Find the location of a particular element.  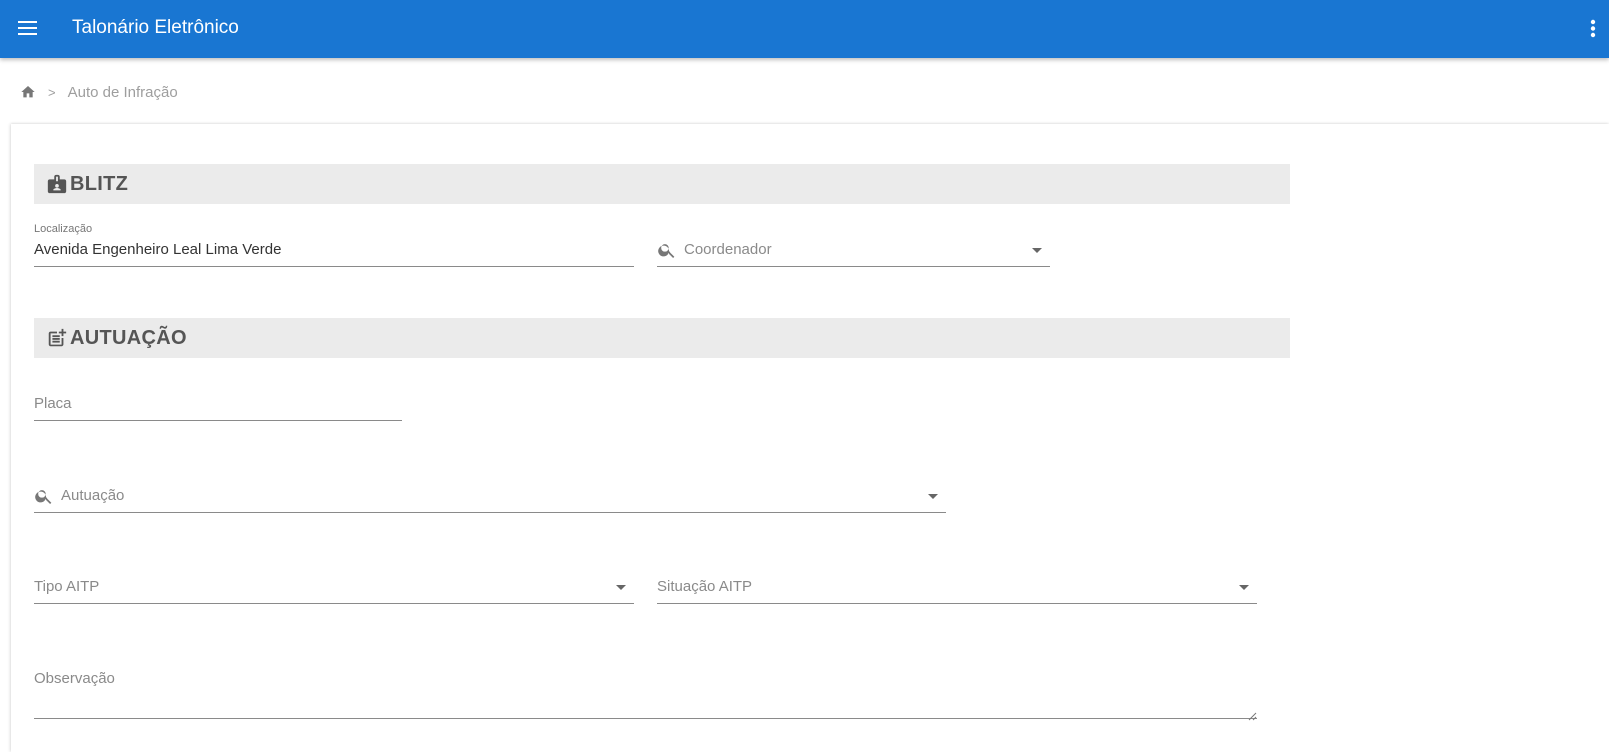

section-title-blitz: BLITZ is located at coordinates (99, 183).